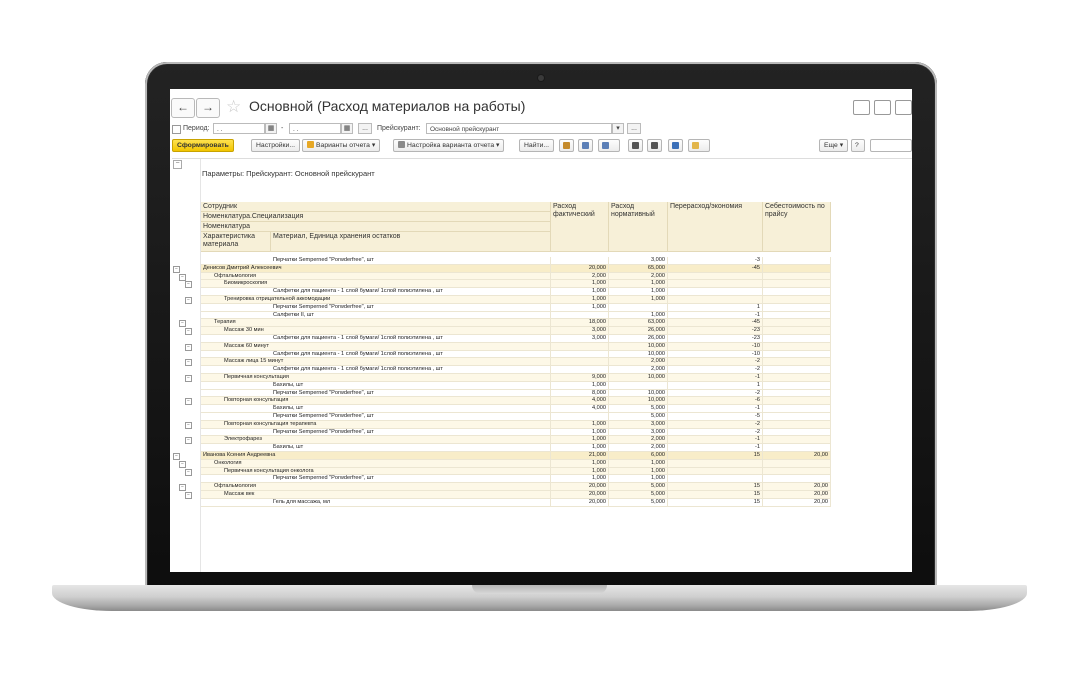 This screenshot has width=1080, height=688. Describe the element at coordinates (715, 385) in the screenshot. I see `cell-variance: 1` at that location.